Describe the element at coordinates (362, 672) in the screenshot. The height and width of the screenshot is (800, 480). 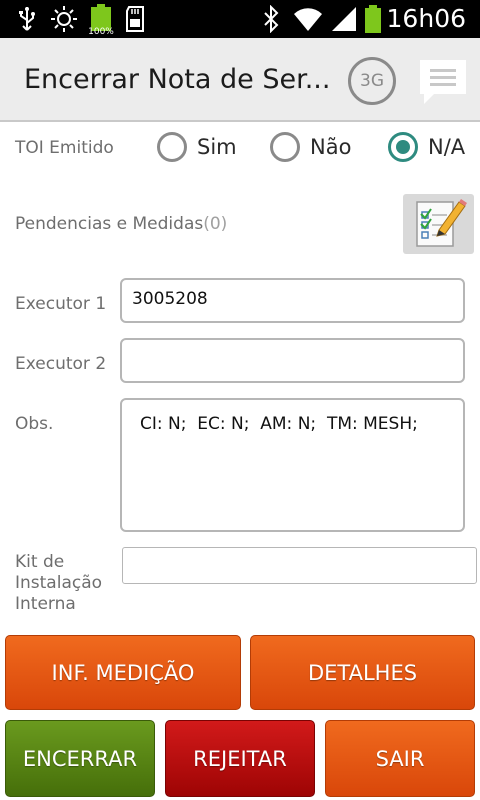
I see `detalhes-button: DETALHES` at that location.